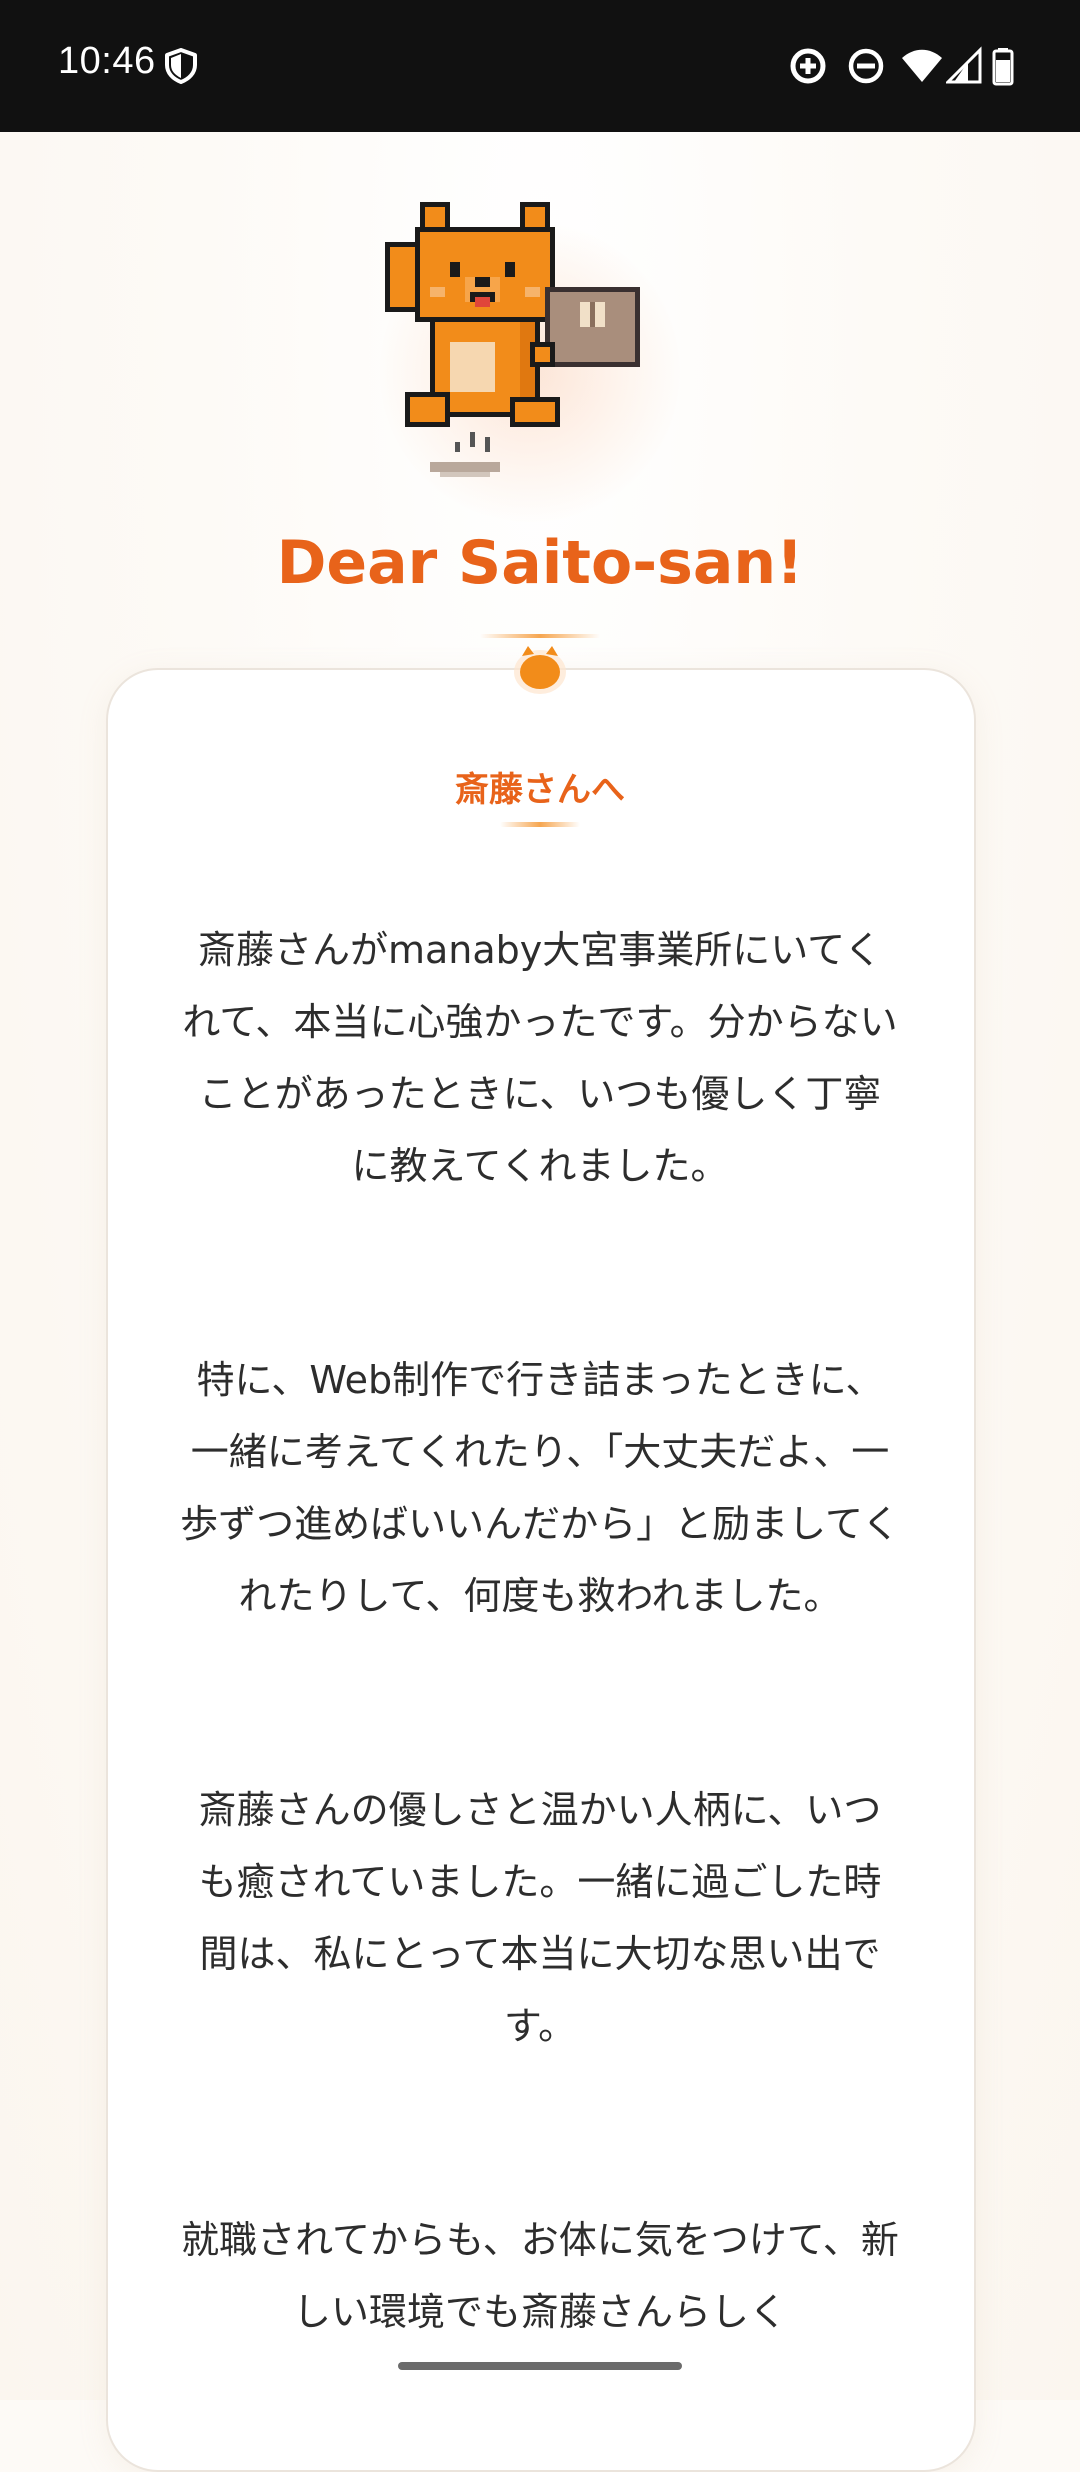 This screenshot has width=1080, height=2472. What do you see at coordinates (540, 668) in the screenshot?
I see `dog-face-badge-icon` at bounding box center [540, 668].